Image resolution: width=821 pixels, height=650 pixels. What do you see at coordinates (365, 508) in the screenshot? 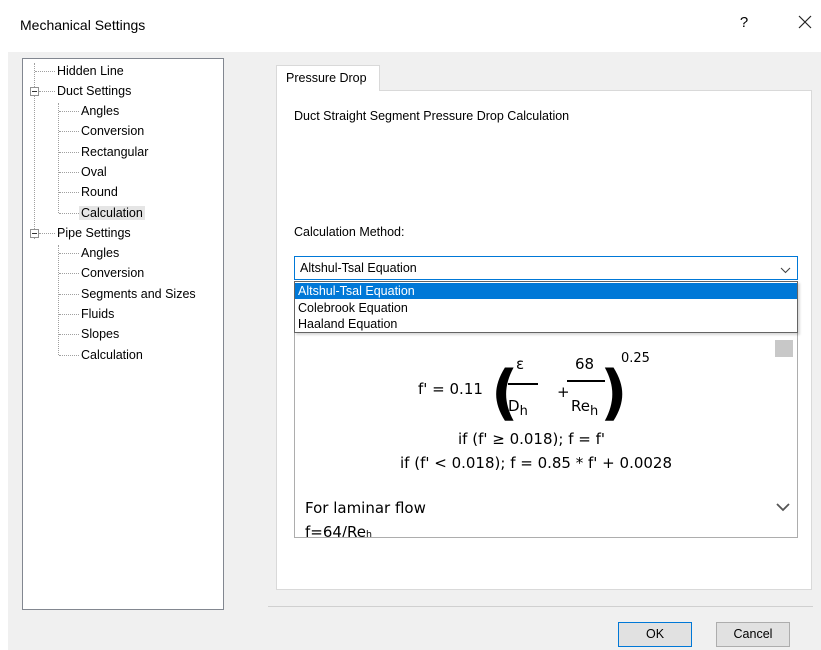
I see `laminar-heading: For laminar flow` at bounding box center [365, 508].